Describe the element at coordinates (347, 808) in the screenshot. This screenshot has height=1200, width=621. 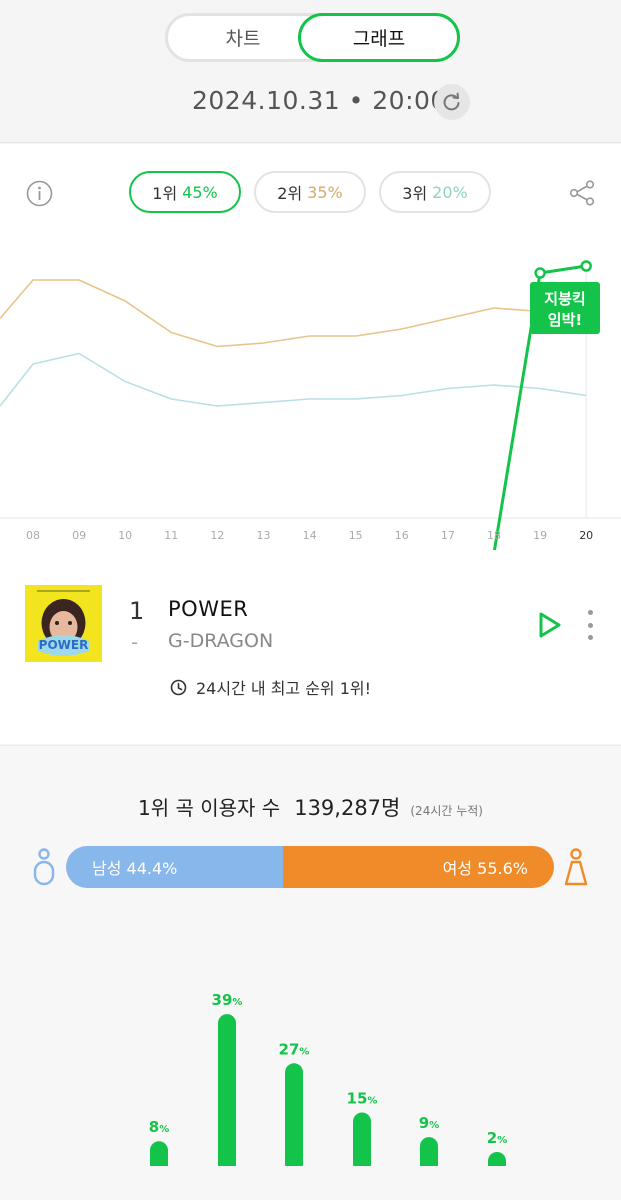
I see `listener-count: 139,287명` at that location.